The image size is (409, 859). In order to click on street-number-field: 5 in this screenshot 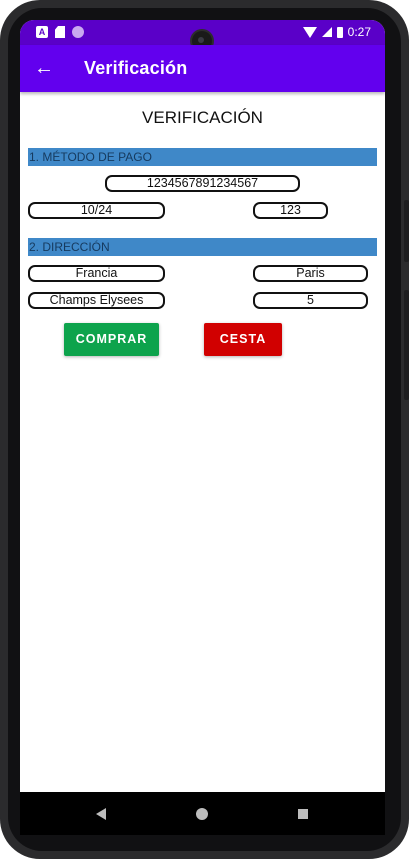, I will do `click(310, 300)`.